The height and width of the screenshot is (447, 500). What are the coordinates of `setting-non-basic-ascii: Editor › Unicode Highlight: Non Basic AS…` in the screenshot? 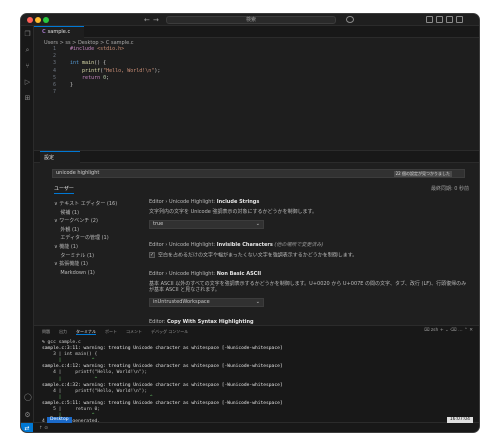 It's located at (309, 289).